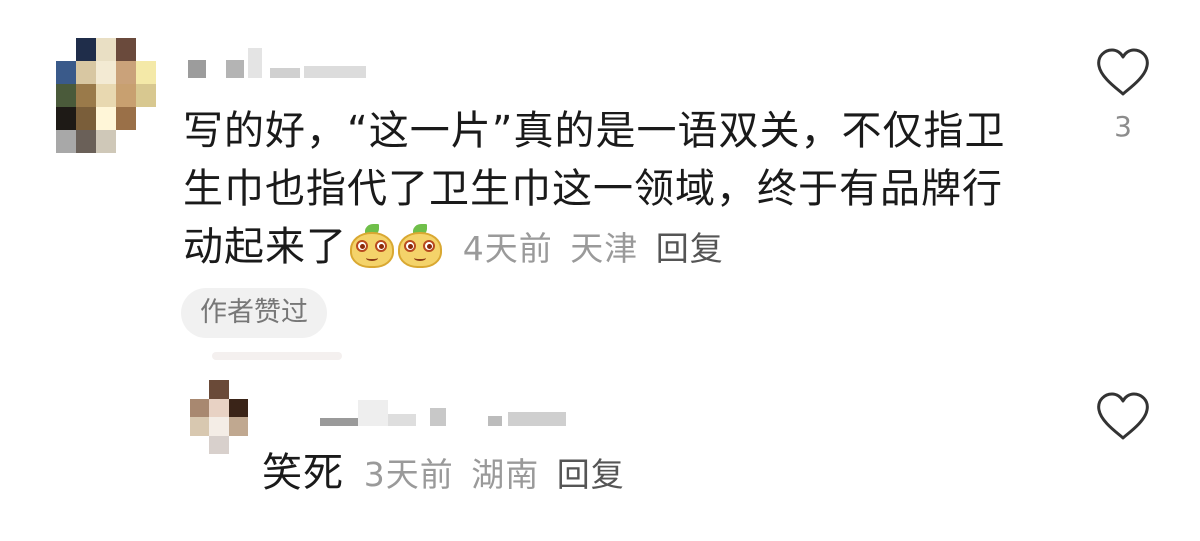  I want to click on comment-meta: 4天前 天津 回复, so click(590, 248).